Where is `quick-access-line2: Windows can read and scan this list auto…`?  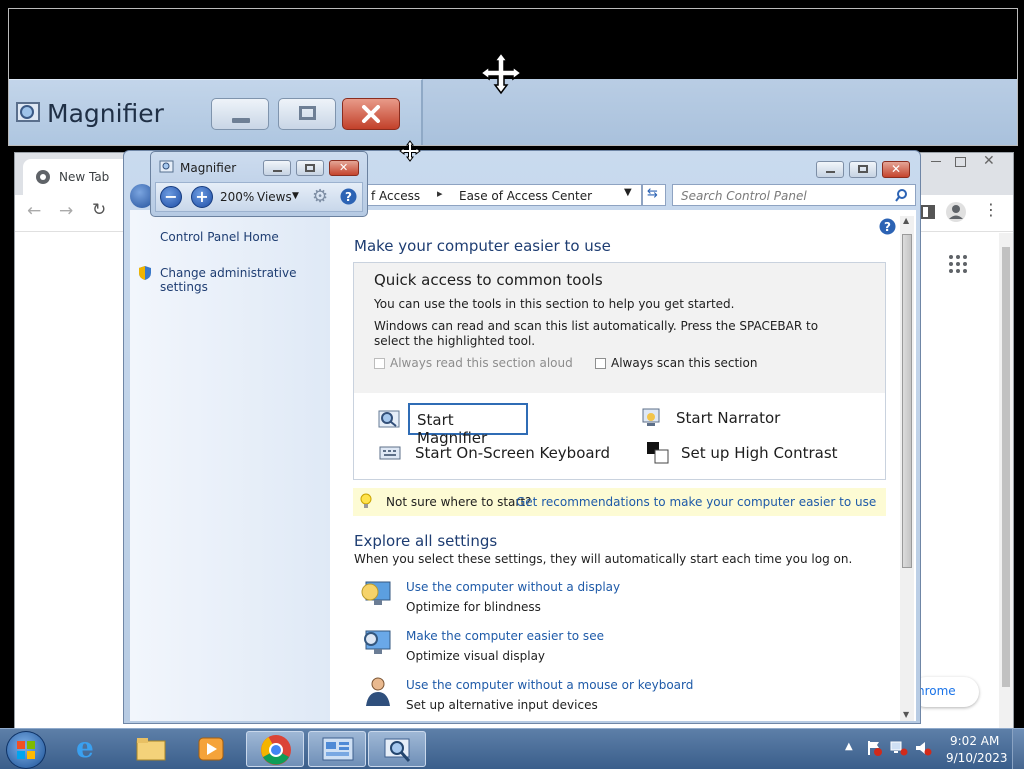 quick-access-line2: Windows can read and scan this list auto… is located at coordinates (596, 333).